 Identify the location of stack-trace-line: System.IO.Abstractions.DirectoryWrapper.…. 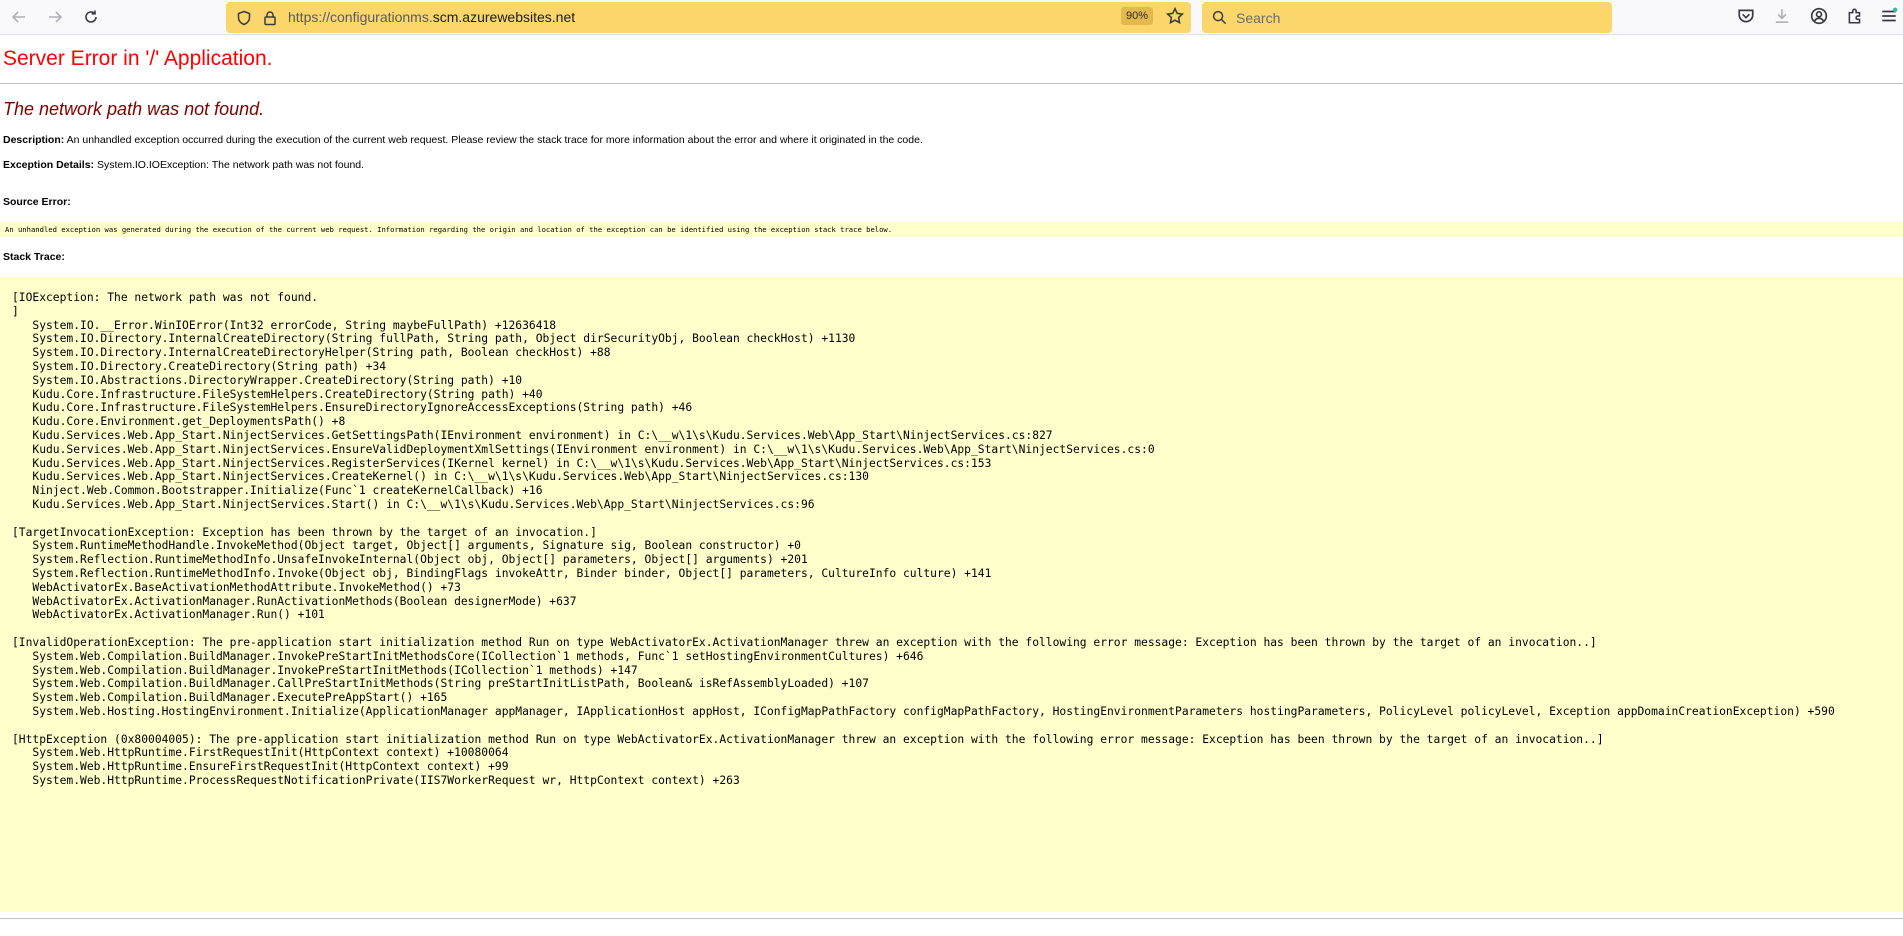
(267, 380).